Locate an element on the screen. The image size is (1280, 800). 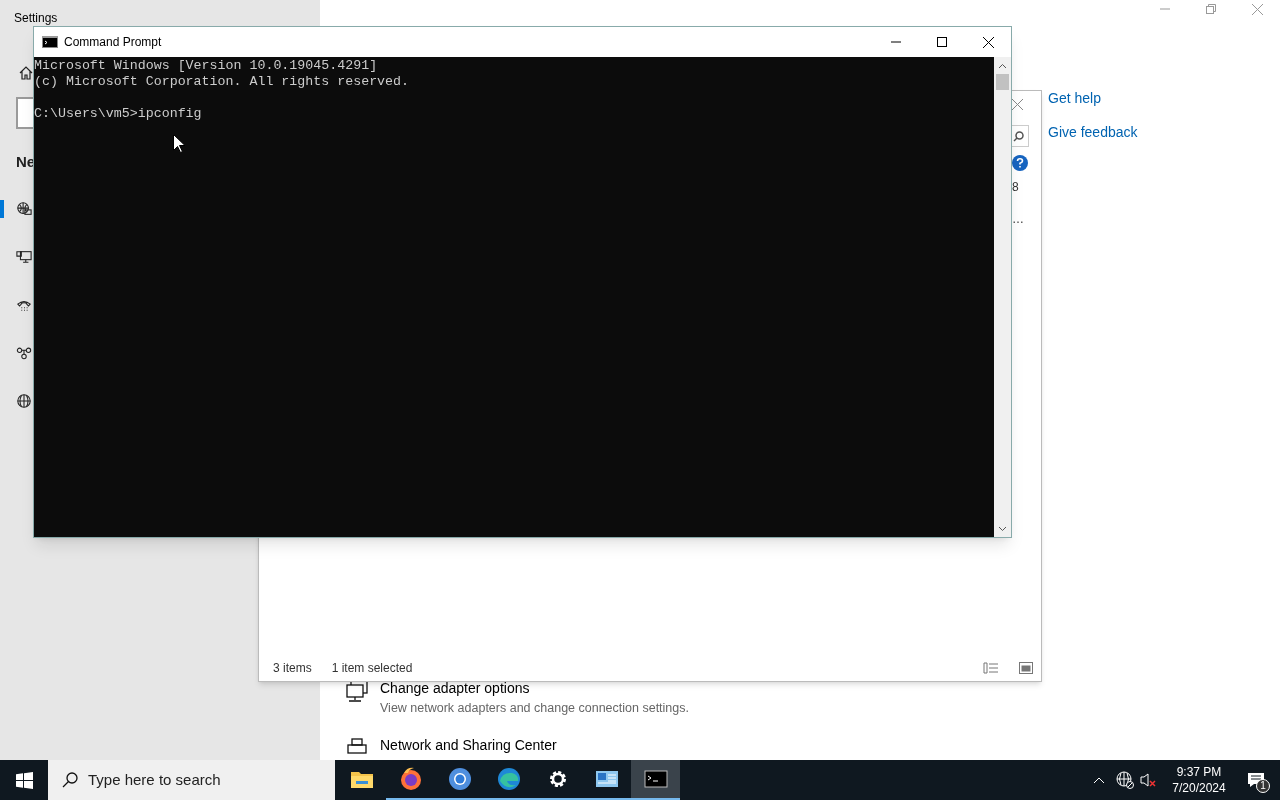
close-icon is located at coordinates (988, 42).